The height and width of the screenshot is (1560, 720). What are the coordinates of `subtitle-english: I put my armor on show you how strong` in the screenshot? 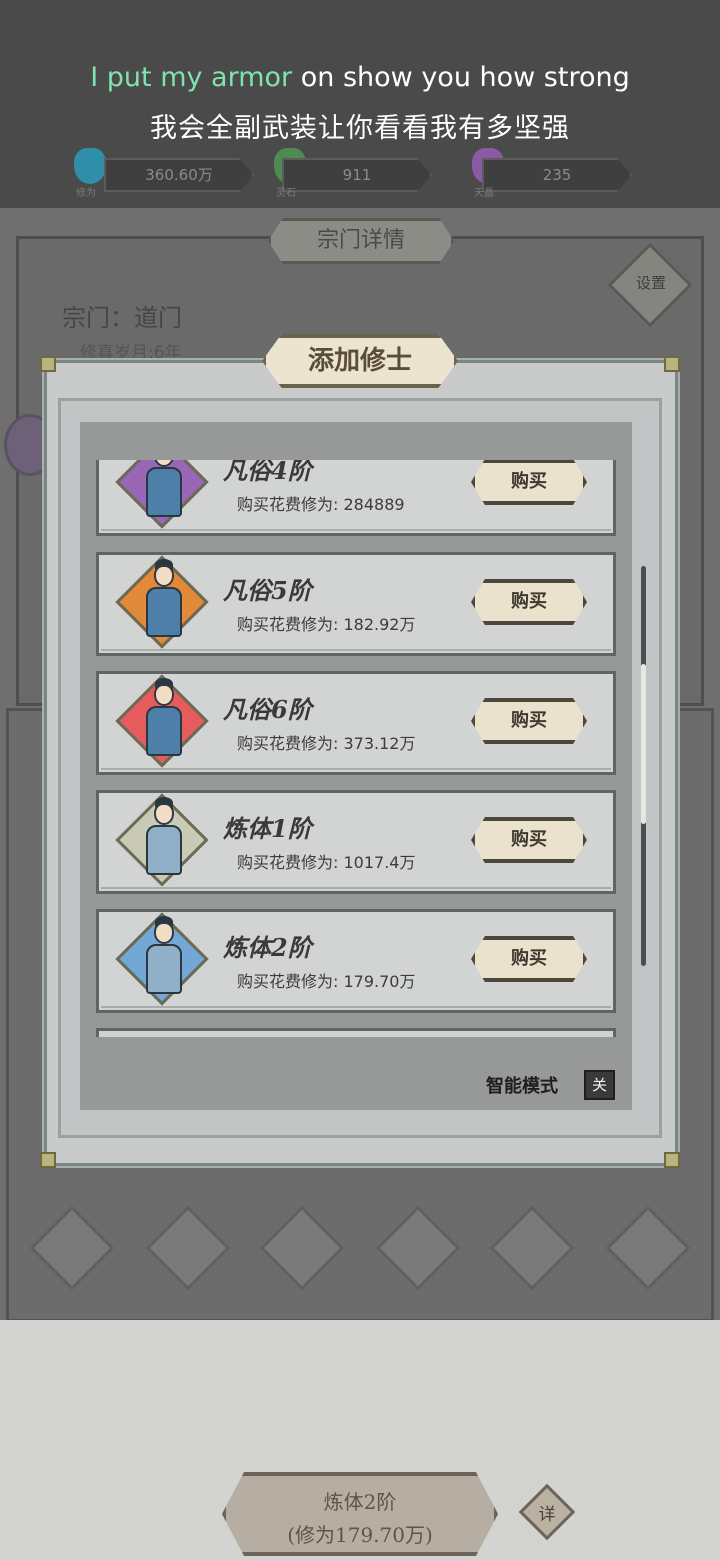 It's located at (360, 77).